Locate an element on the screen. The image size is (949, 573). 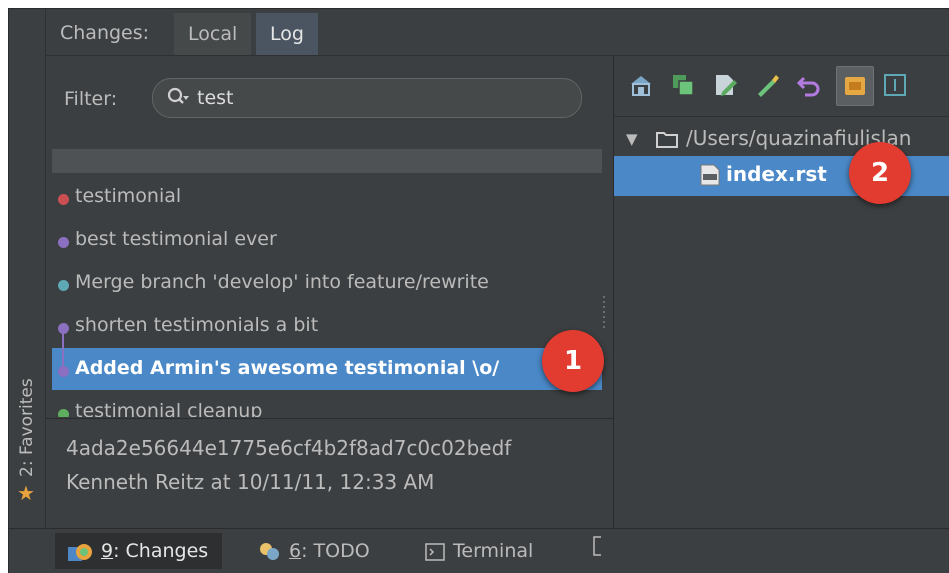
commit-hash: 4ada2e56644e1775e6cf4b2f8ad7c0c02bedf is located at coordinates (289, 448).